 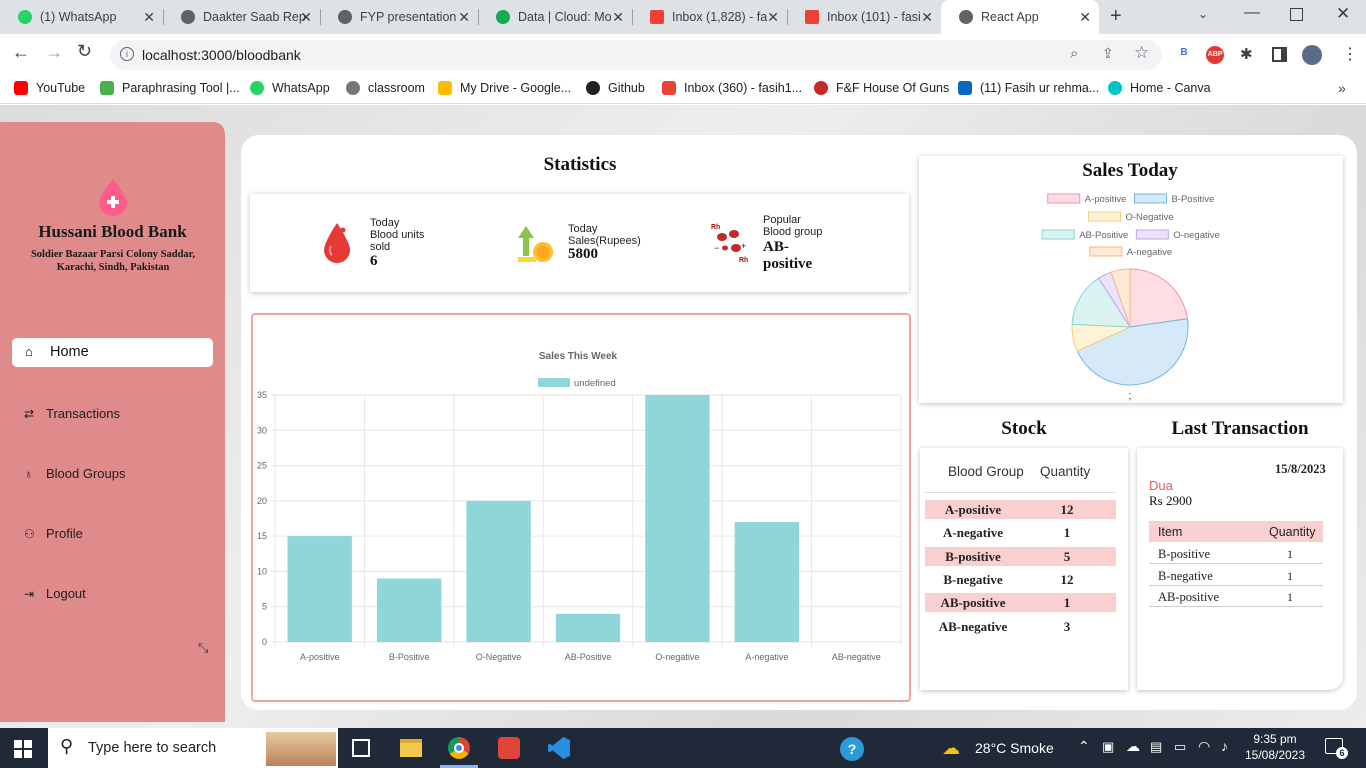 I want to click on nav-logout: ⇥ Logout, so click(x=55, y=593).